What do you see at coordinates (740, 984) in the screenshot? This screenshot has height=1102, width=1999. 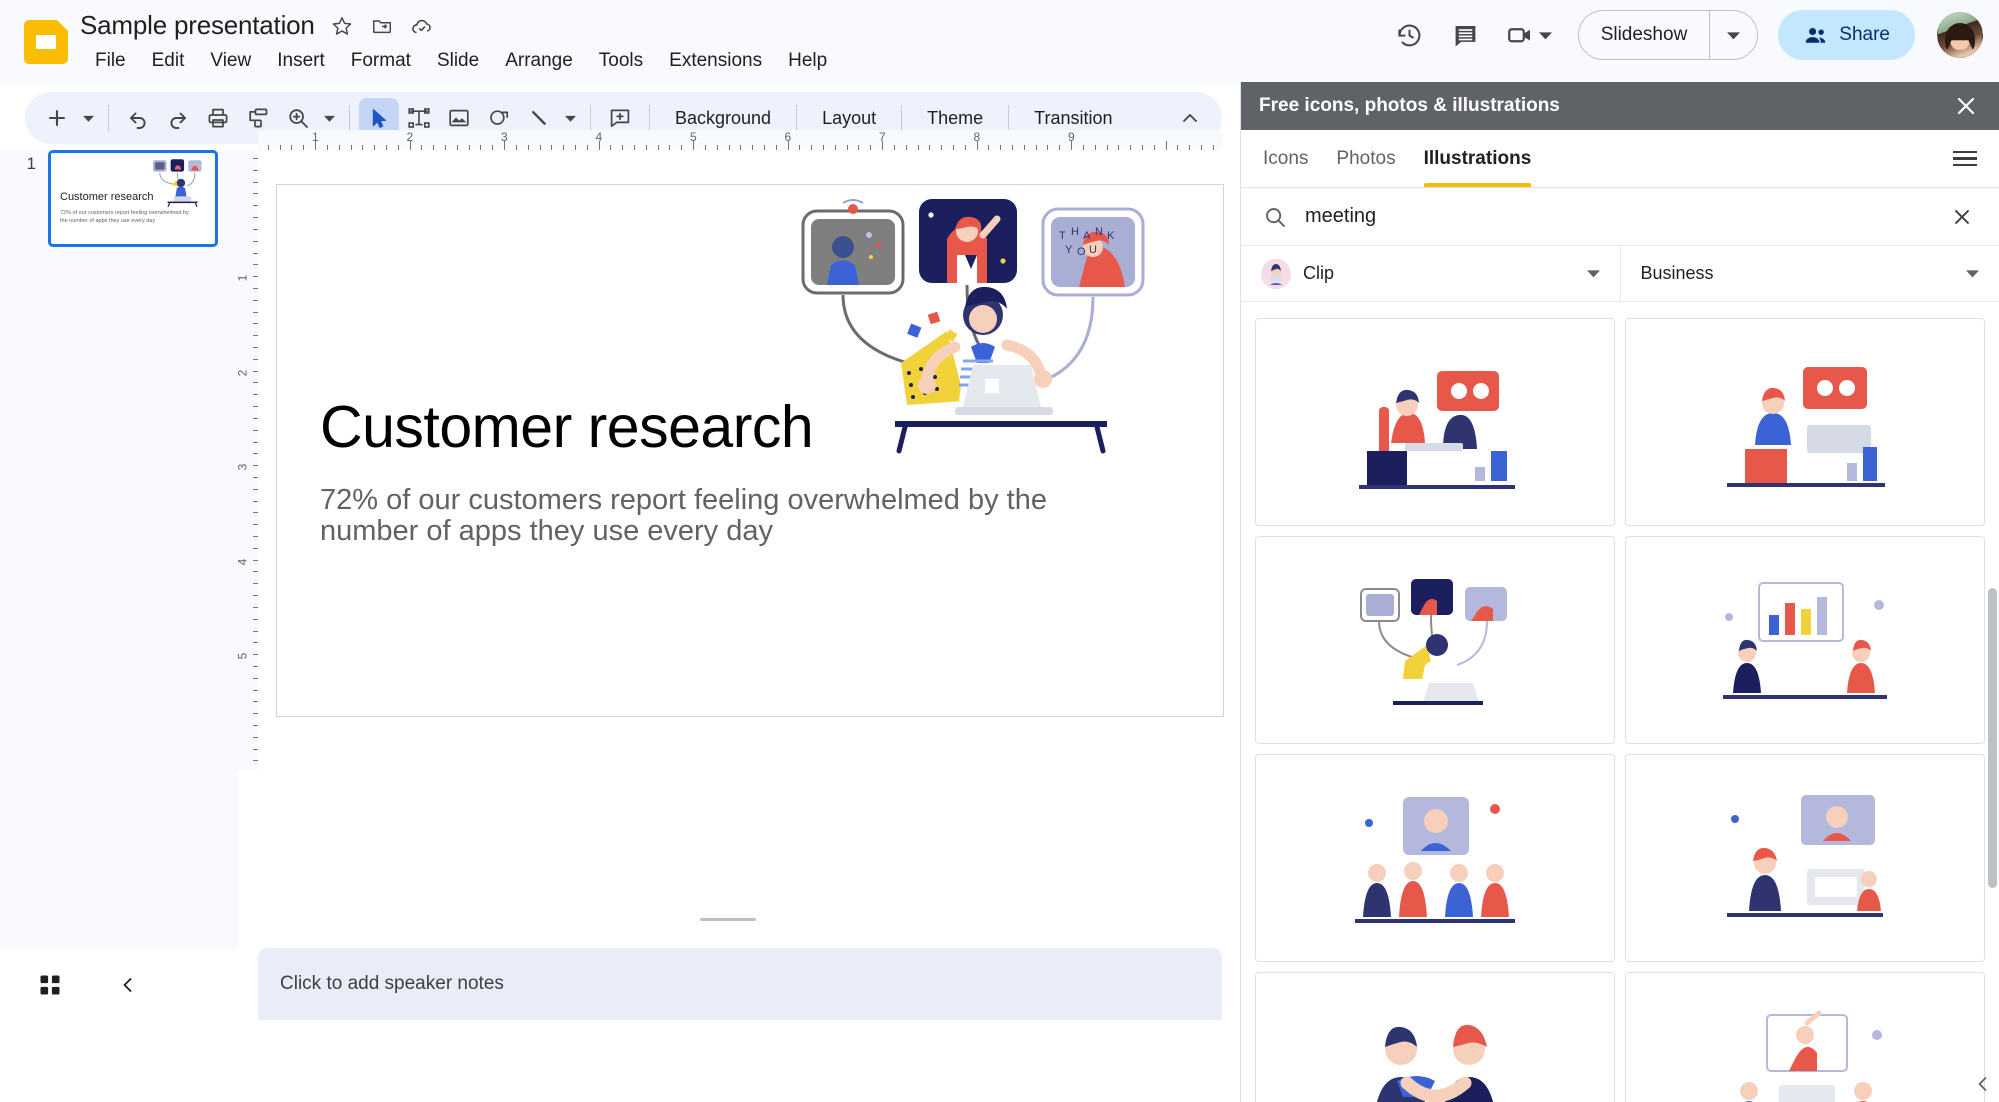 I see `speaker-notes-input: Click to add speaker notes` at bounding box center [740, 984].